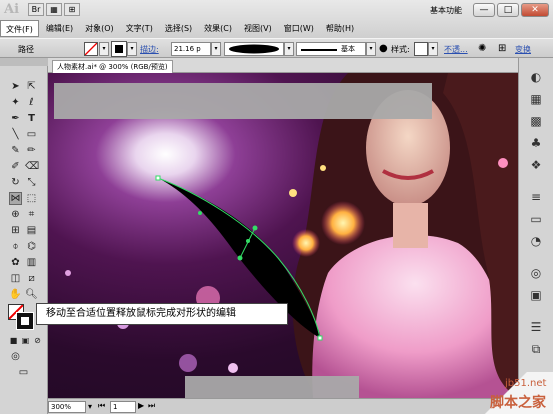 Image resolution: width=553 pixels, height=414 pixels. What do you see at coordinates (15, 166) in the screenshot?
I see `blob-brush-tool-icon: ✐` at bounding box center [15, 166].